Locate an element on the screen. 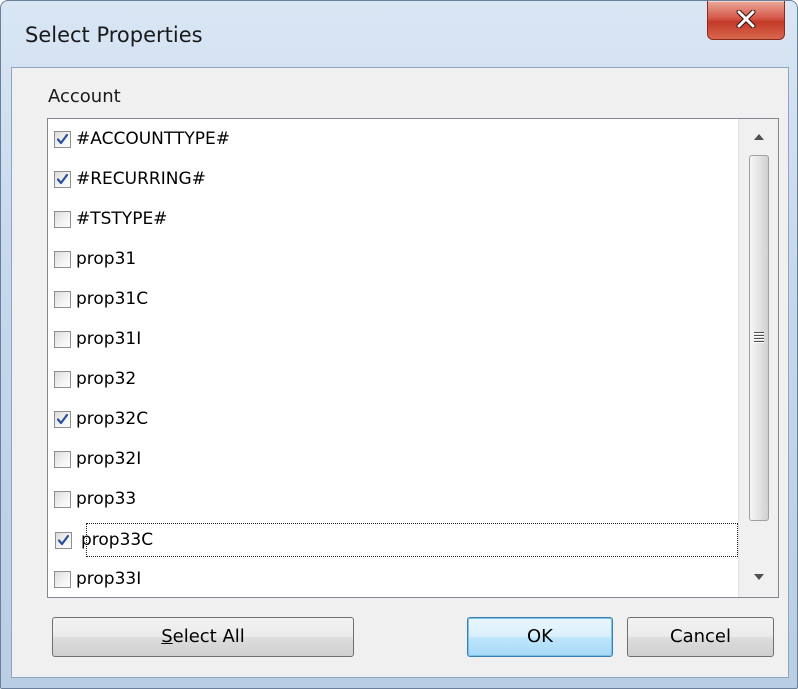  list-item: prop31C is located at coordinates (394, 300).